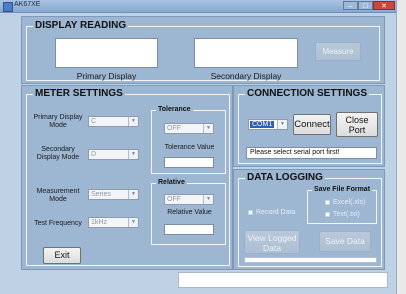 This screenshot has width=406, height=294. Describe the element at coordinates (272, 242) in the screenshot. I see `view-logged-data-button: View Logged Data` at that location.